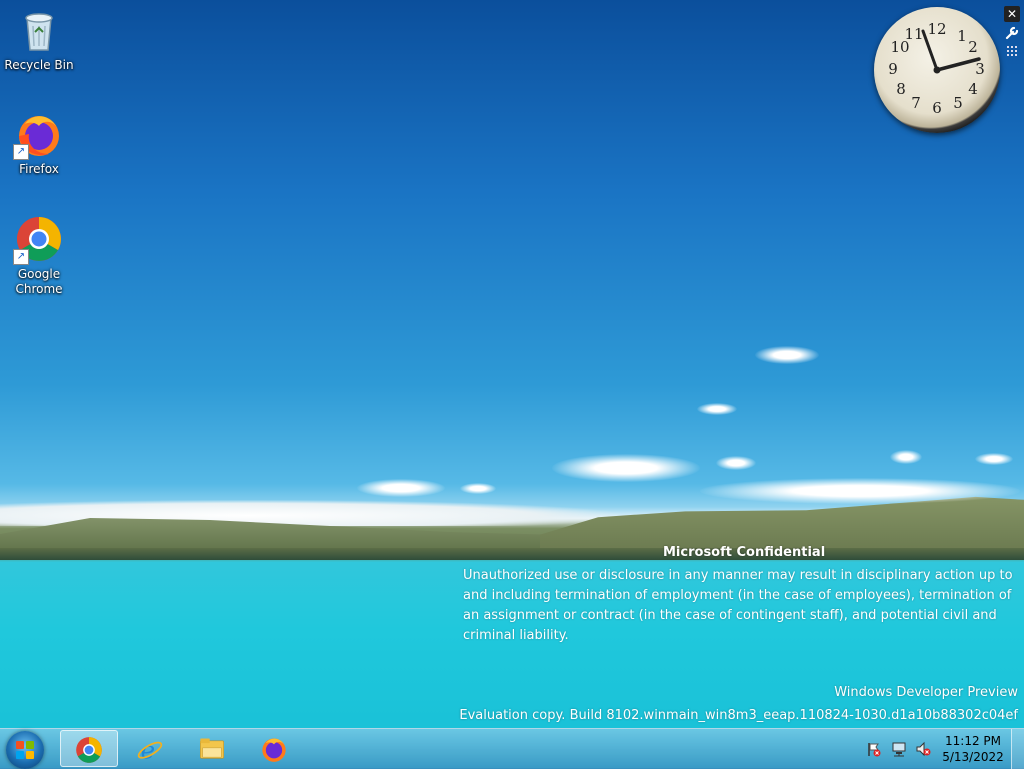 Image resolution: width=1024 pixels, height=769 pixels. Describe the element at coordinates (512, 748) in the screenshot. I see `taskbar: e 11:12 PM 5/13/2022` at that location.